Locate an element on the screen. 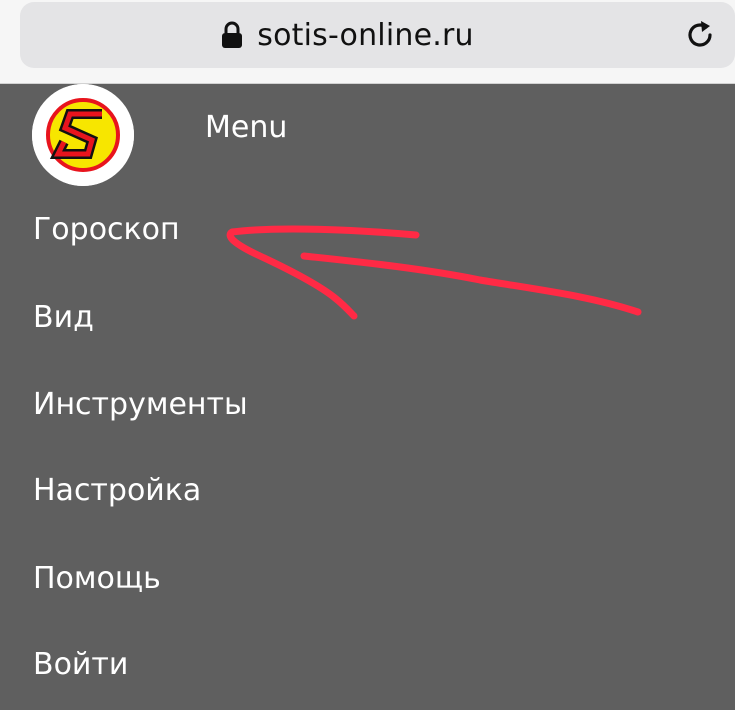  sotis-logo-icon is located at coordinates (83, 135).